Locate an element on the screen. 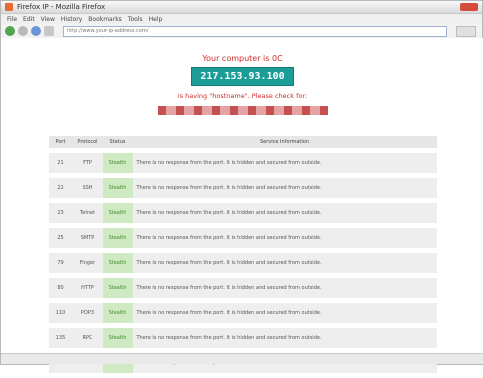 Image resolution: width=483 pixels, height=378 pixels. port-summary-bar is located at coordinates (242, 110).